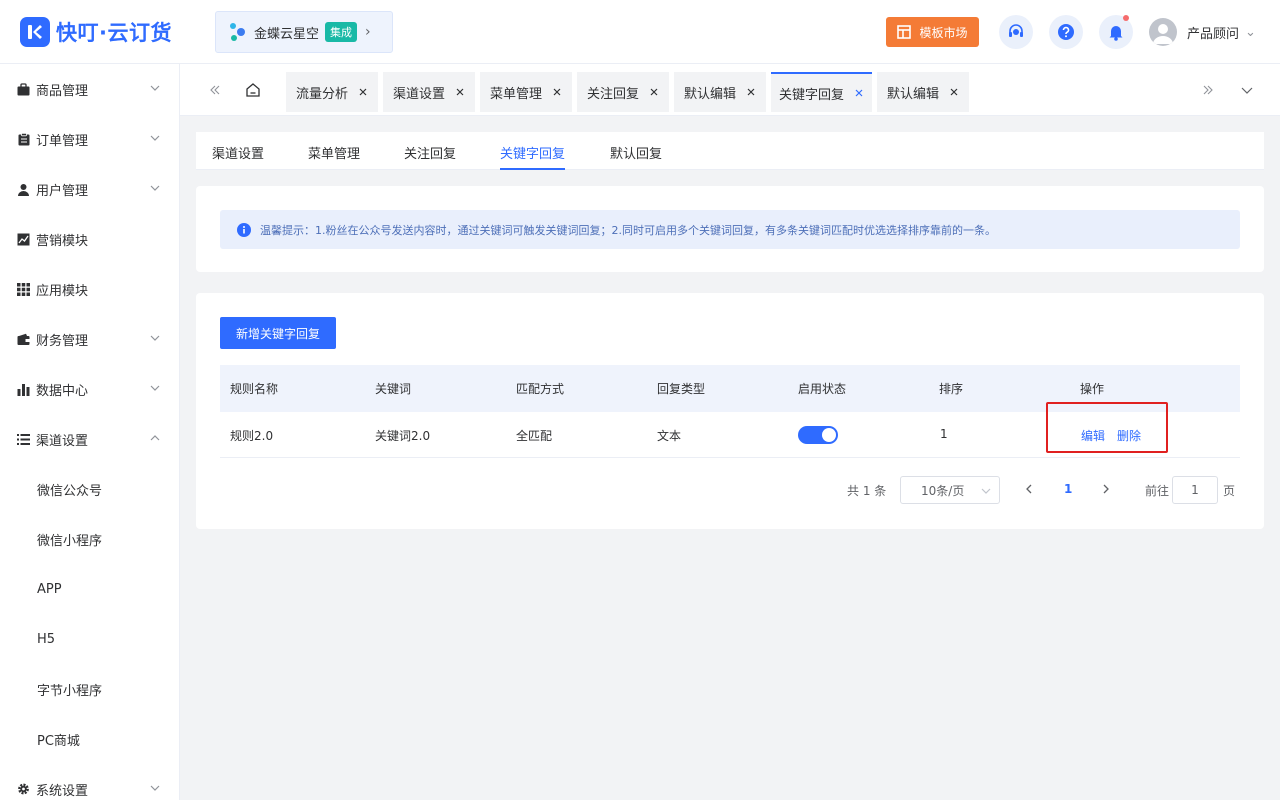  I want to click on double-chevron-right-icon, so click(1208, 90).